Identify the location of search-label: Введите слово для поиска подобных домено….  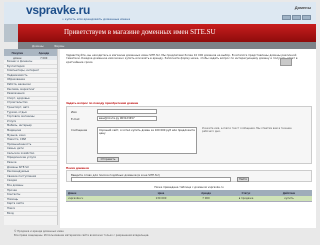
(115, 174).